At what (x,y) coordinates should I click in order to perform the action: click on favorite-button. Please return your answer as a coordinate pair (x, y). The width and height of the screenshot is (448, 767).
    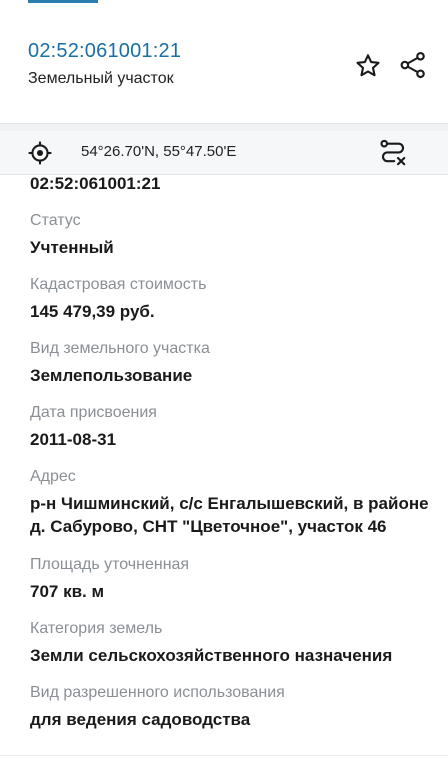
    Looking at the image, I should click on (368, 66).